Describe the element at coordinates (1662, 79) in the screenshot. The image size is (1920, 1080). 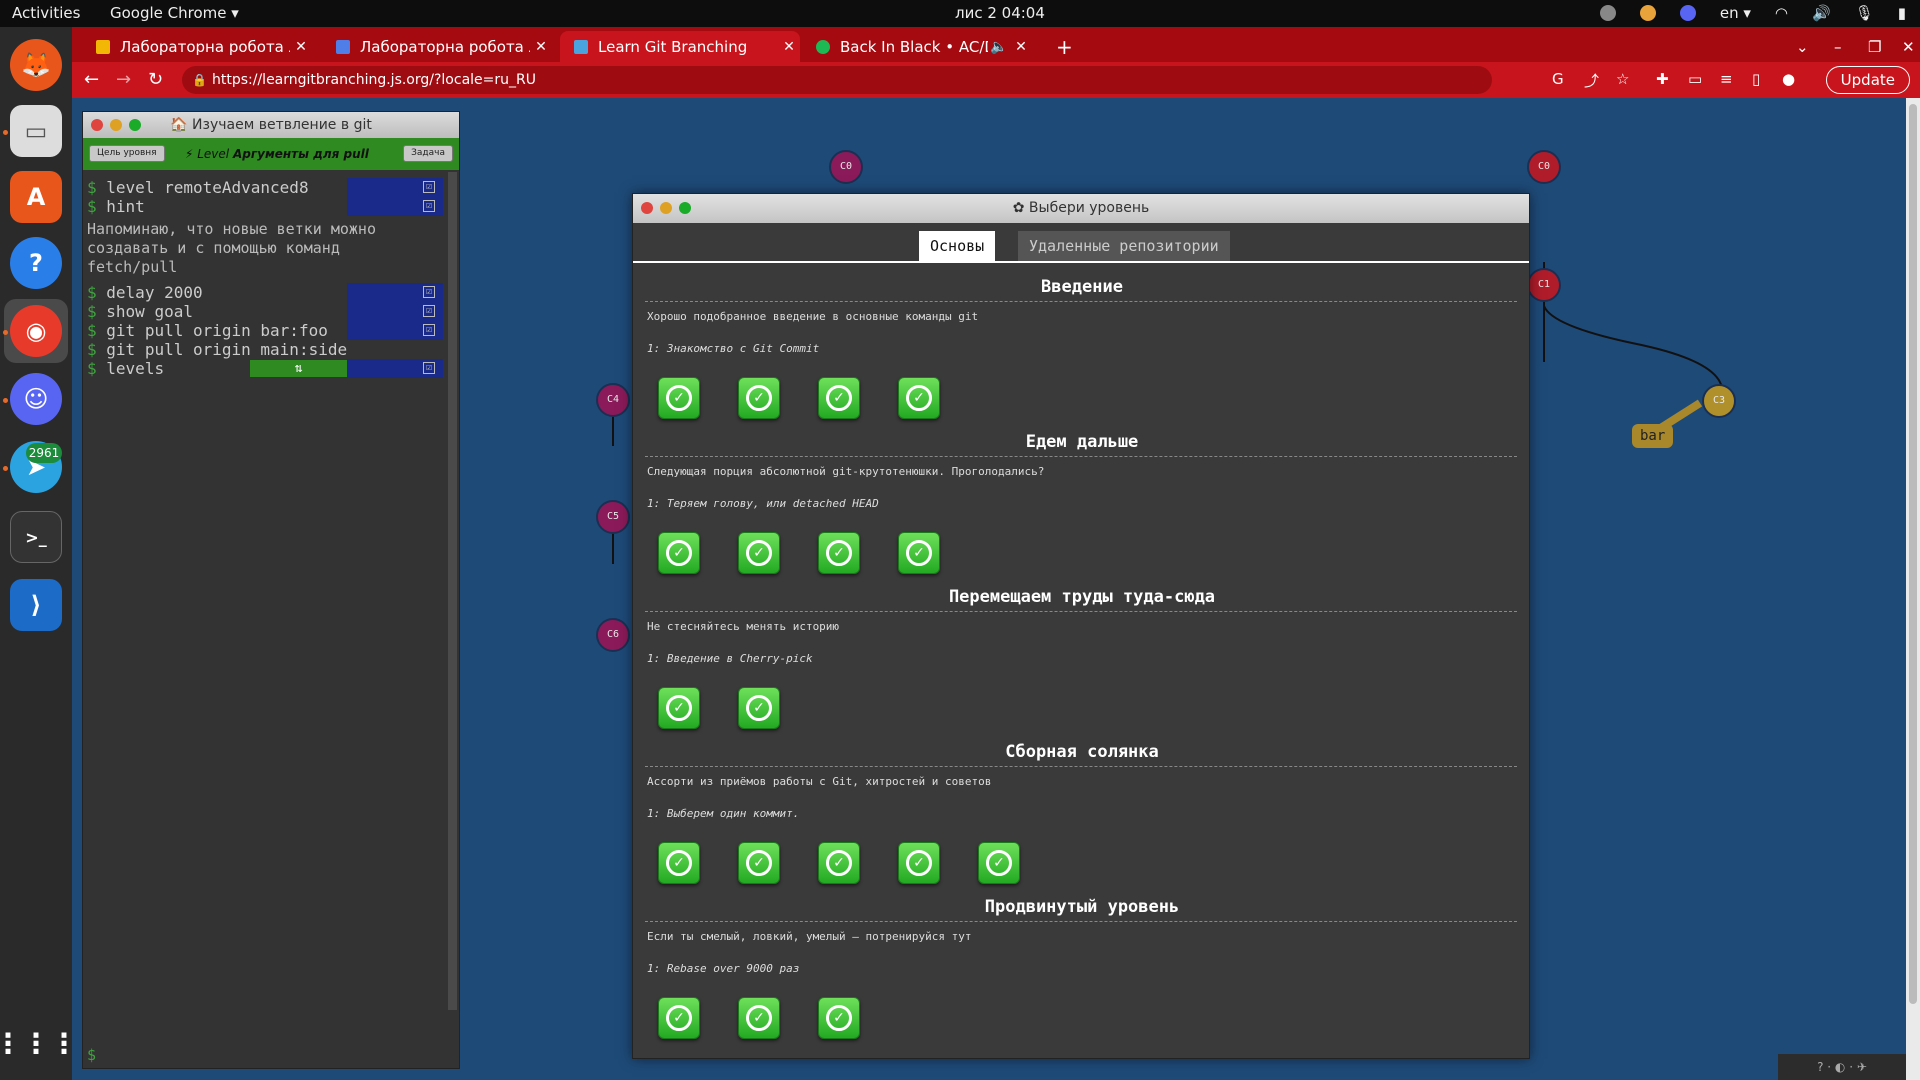
I see `extensions-icon: ✚` at that location.